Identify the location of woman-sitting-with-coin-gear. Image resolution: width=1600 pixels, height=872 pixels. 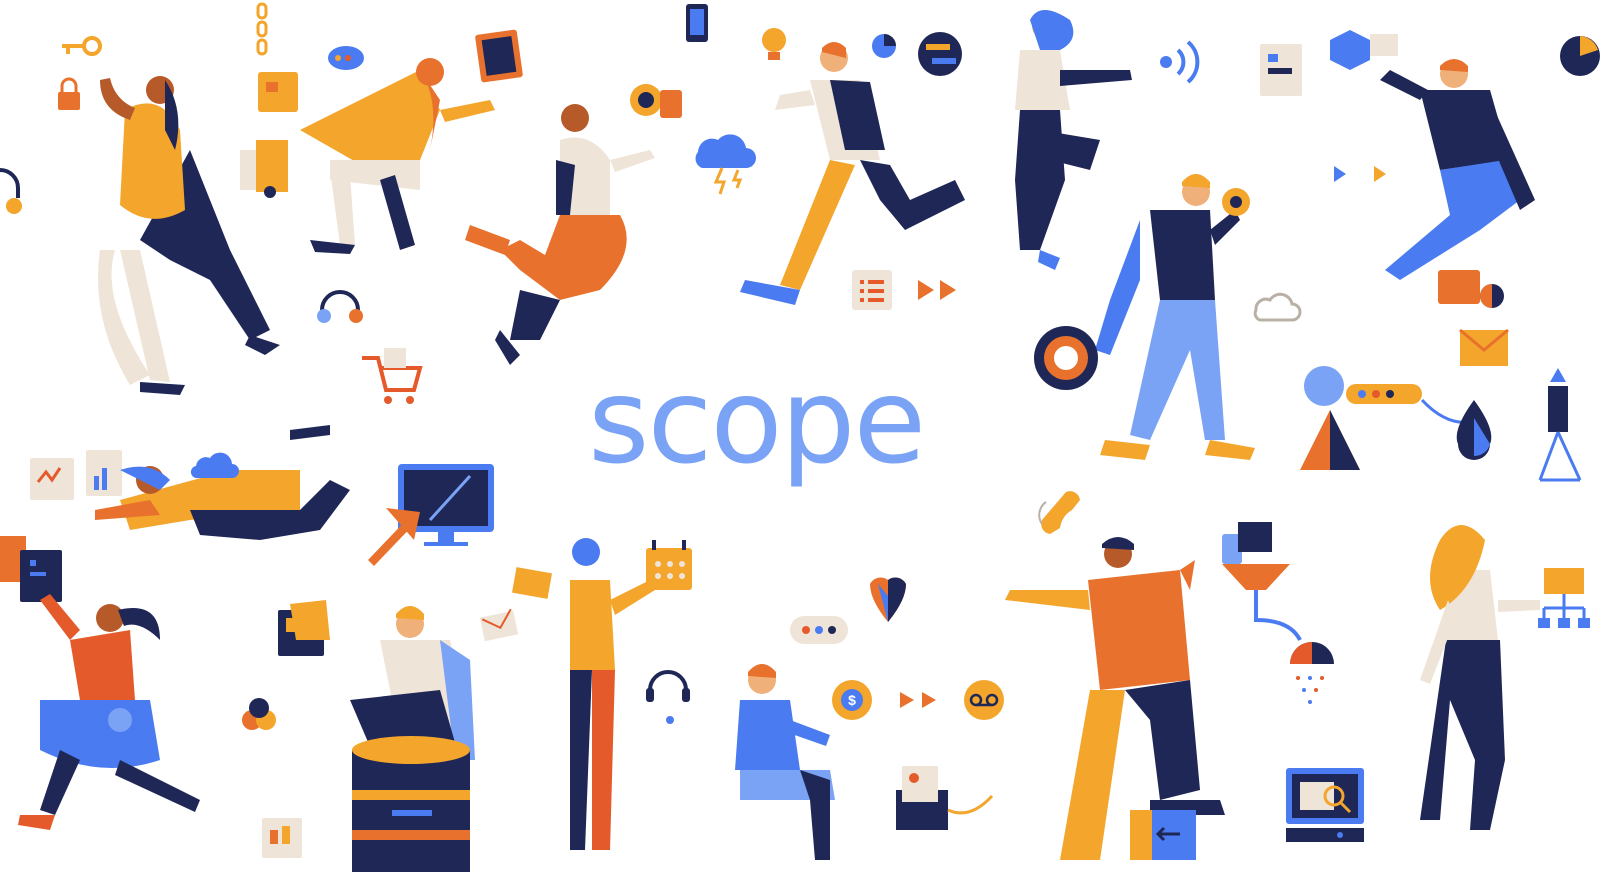
(785, 762).